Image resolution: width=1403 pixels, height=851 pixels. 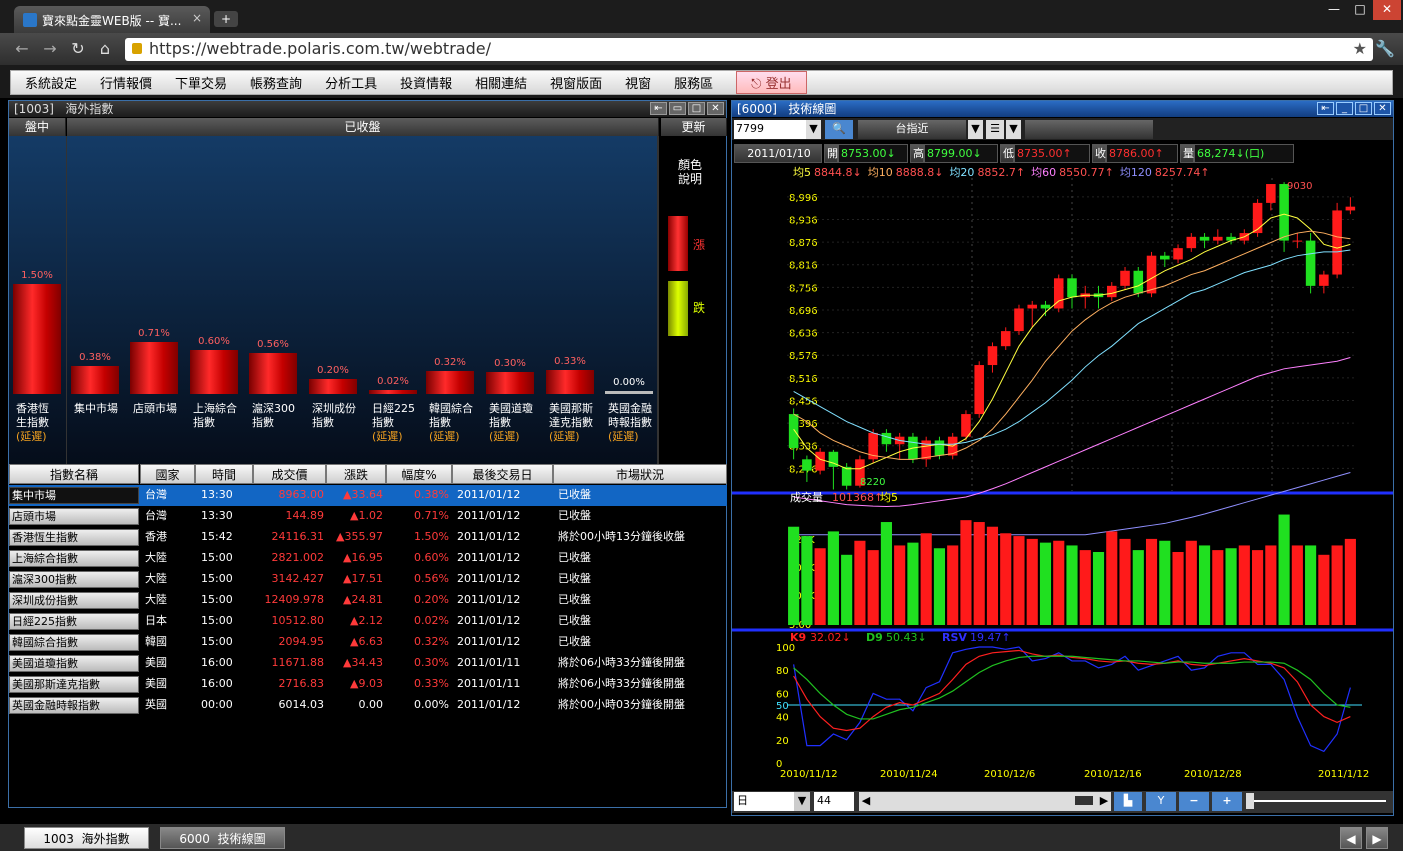 What do you see at coordinates (1250, 801) in the screenshot?
I see `zoom-slider-thumb` at bounding box center [1250, 801].